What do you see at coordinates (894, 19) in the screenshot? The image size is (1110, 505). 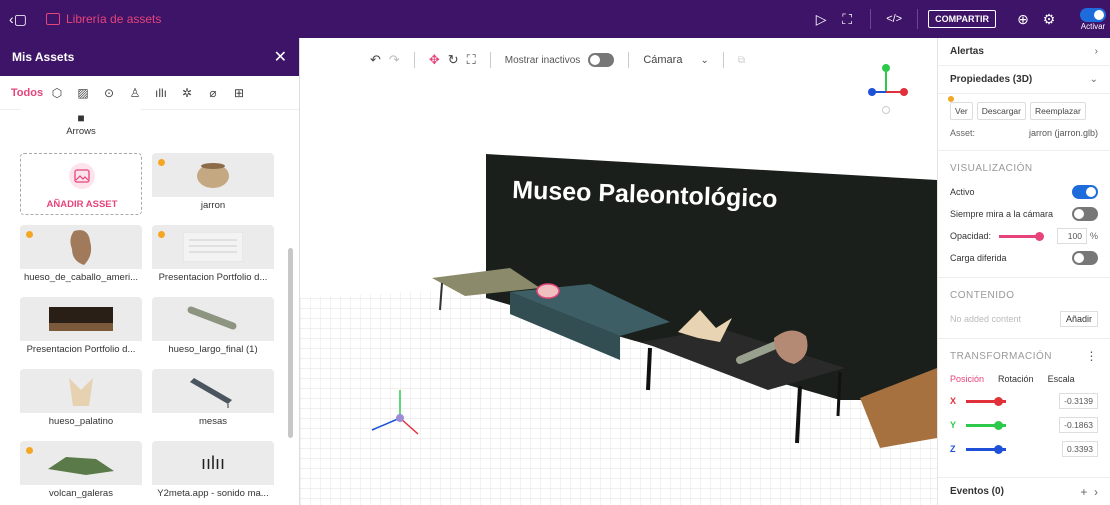 I see `embed-code-icon: </>` at bounding box center [894, 19].